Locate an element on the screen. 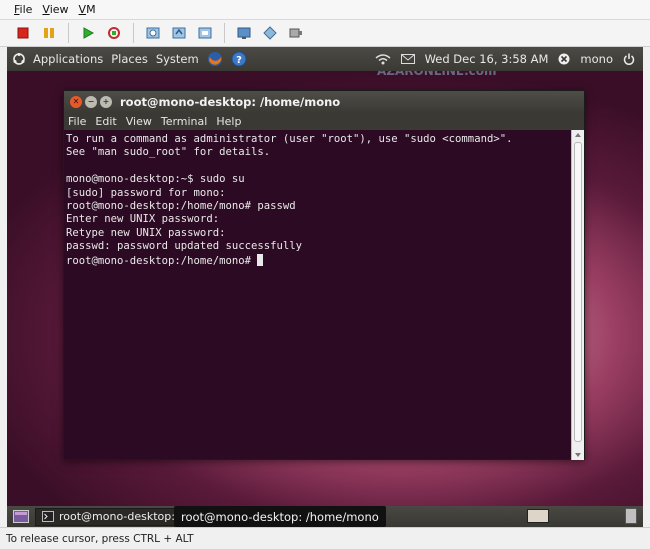 The width and height of the screenshot is (650, 549). clock: Wed Dec 16, 3:58 AM is located at coordinates (487, 59).